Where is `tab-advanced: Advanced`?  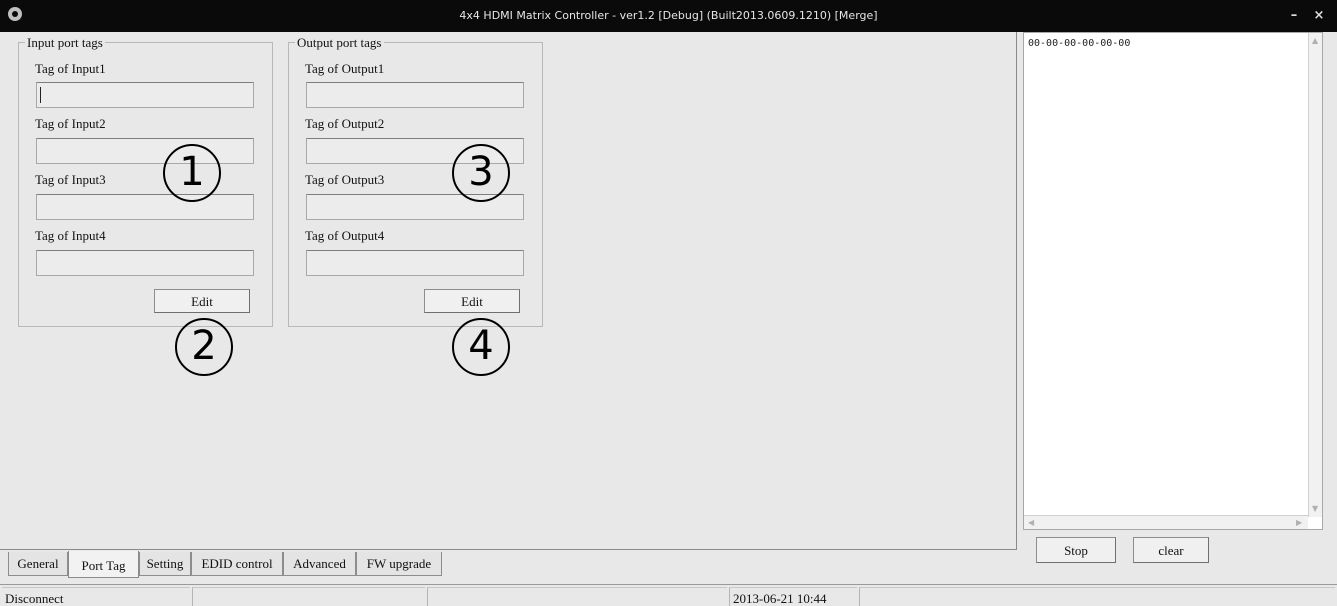
tab-advanced: Advanced is located at coordinates (319, 564).